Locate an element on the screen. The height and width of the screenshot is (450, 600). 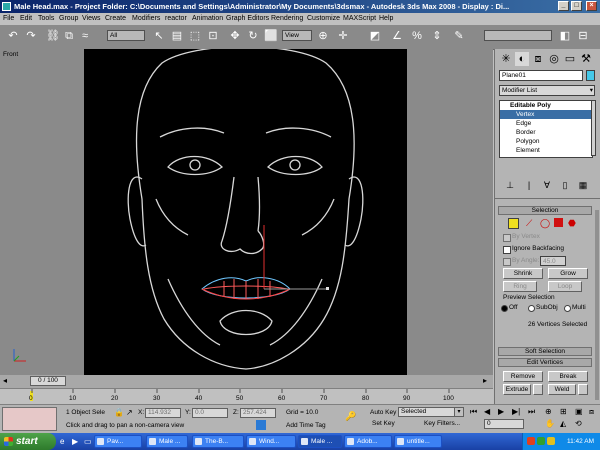
select-object-icon: ↖ is located at coordinates (159, 36).